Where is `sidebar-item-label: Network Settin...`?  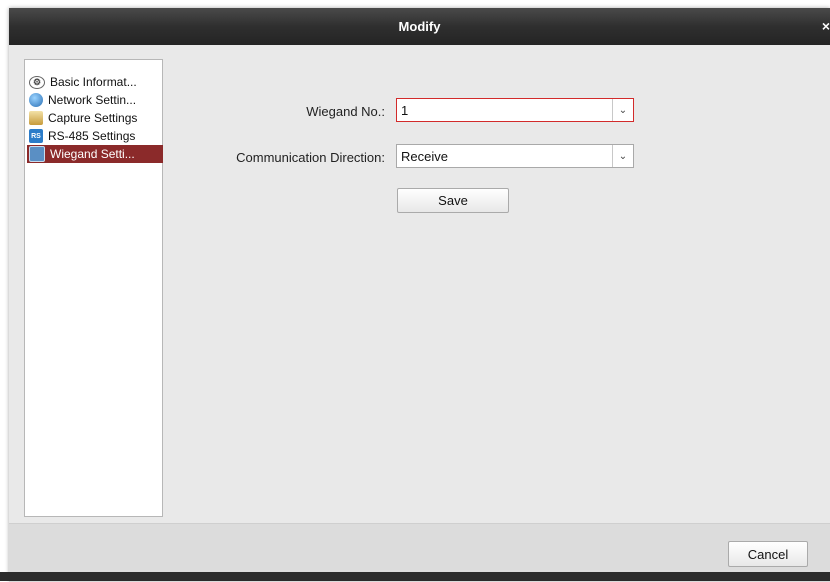
sidebar-item-label: Network Settin... is located at coordinates (92, 100).